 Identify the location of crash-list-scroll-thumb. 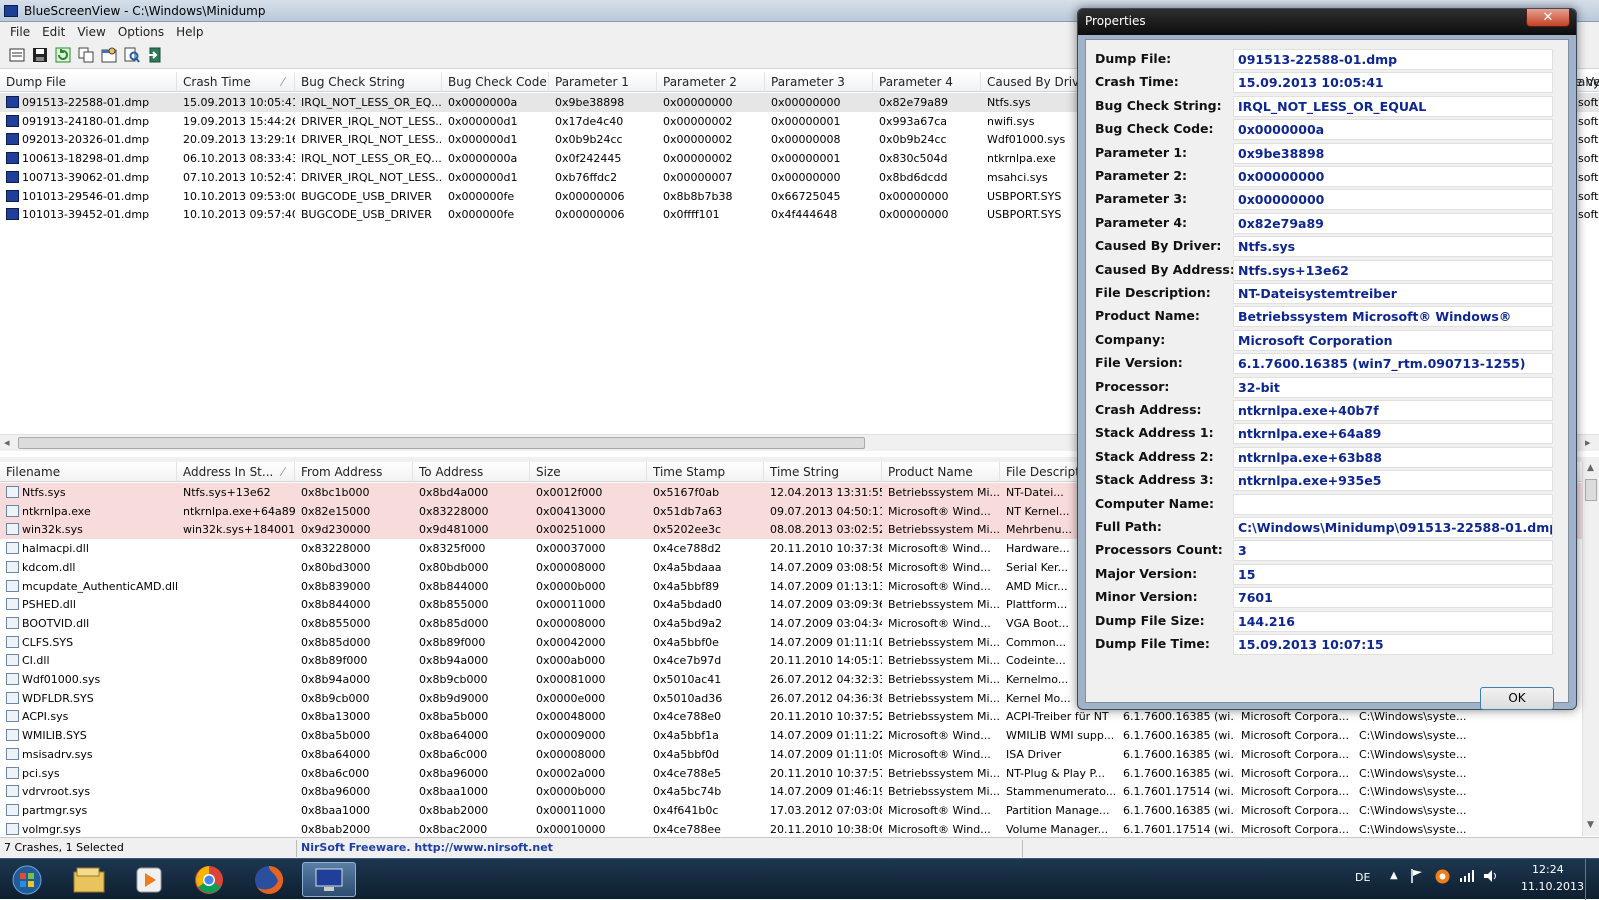
(441, 443).